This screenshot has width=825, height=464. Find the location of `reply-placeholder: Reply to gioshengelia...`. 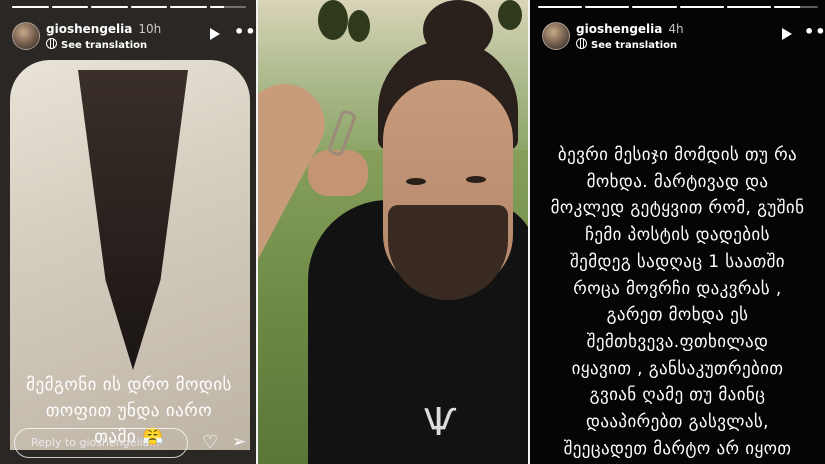

reply-placeholder: Reply to gioshengelia... is located at coordinates (95, 442).